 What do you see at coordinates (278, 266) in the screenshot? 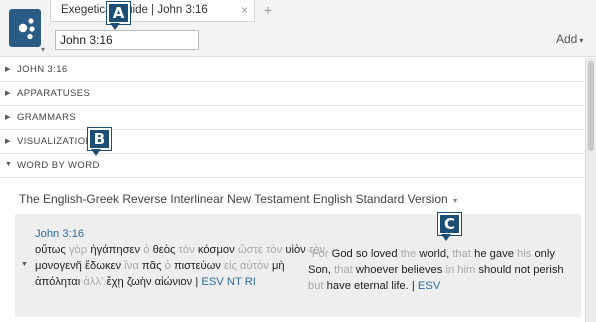
I see `greek-word: μὴ` at bounding box center [278, 266].